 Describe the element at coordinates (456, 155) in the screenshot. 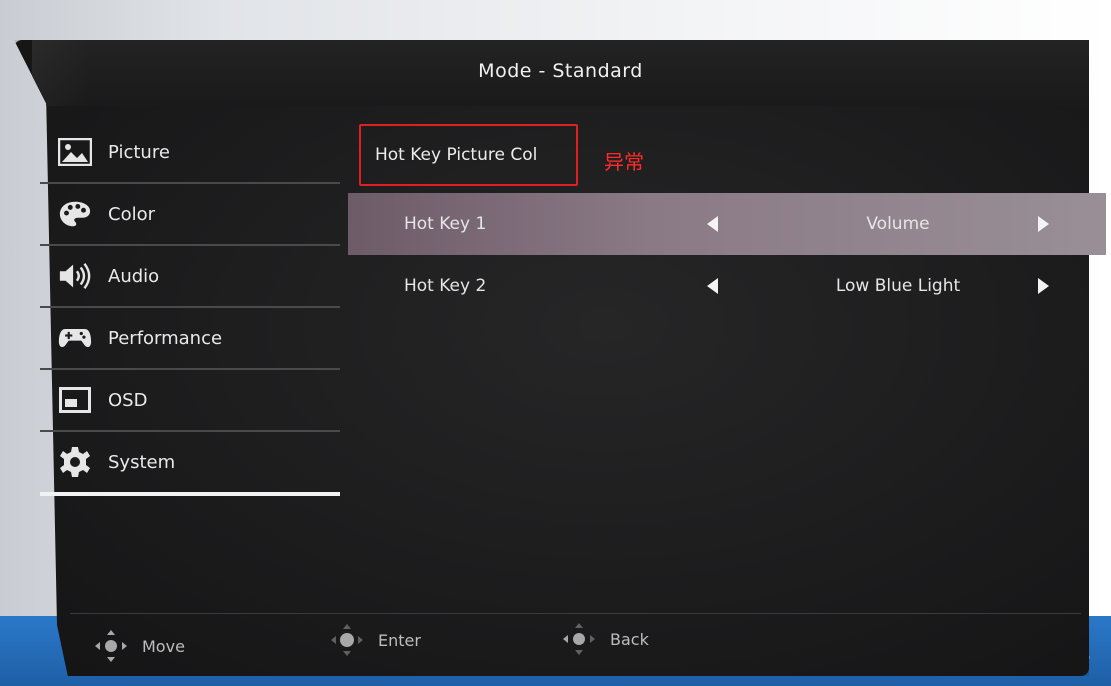

I see `panel-title: Hot Key Picture Col` at that location.